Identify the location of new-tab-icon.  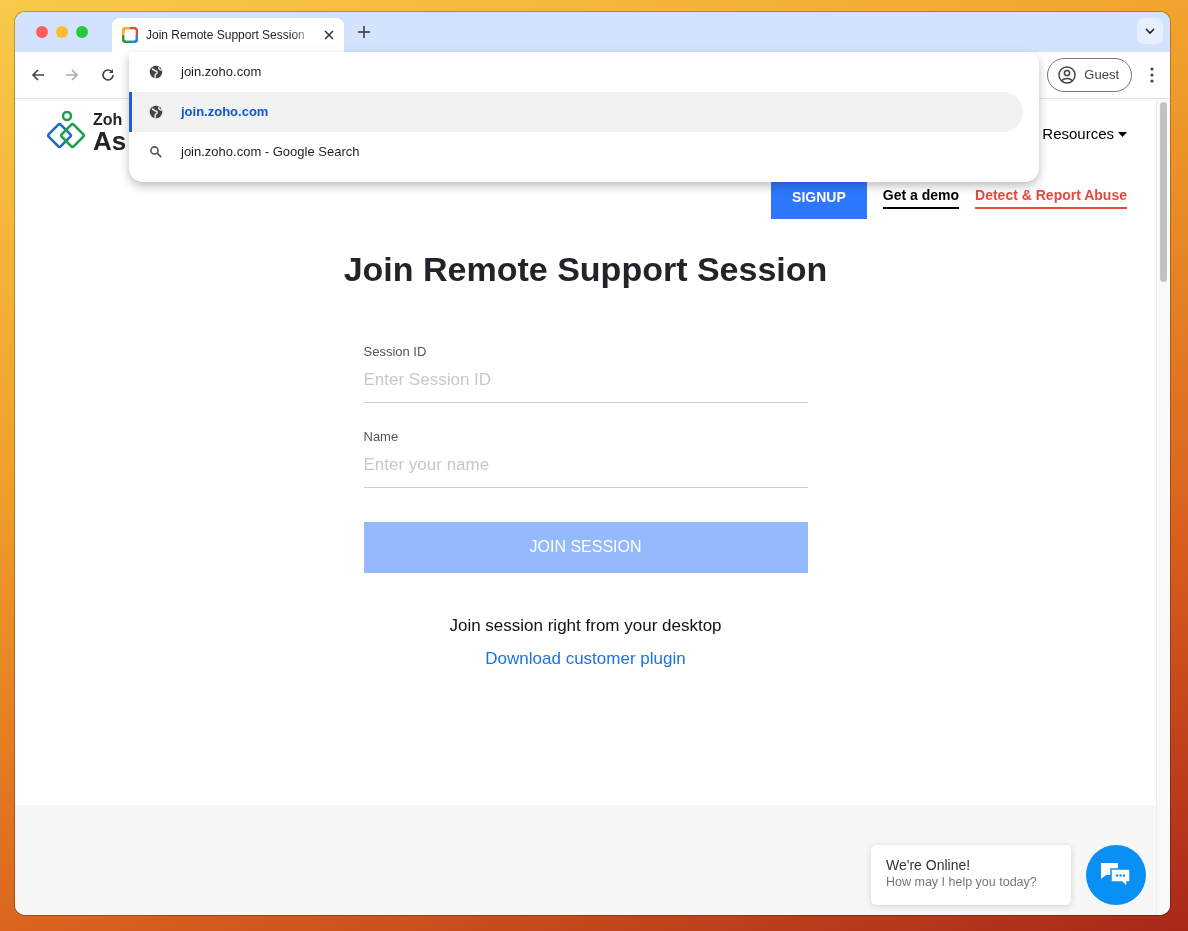
(364, 32).